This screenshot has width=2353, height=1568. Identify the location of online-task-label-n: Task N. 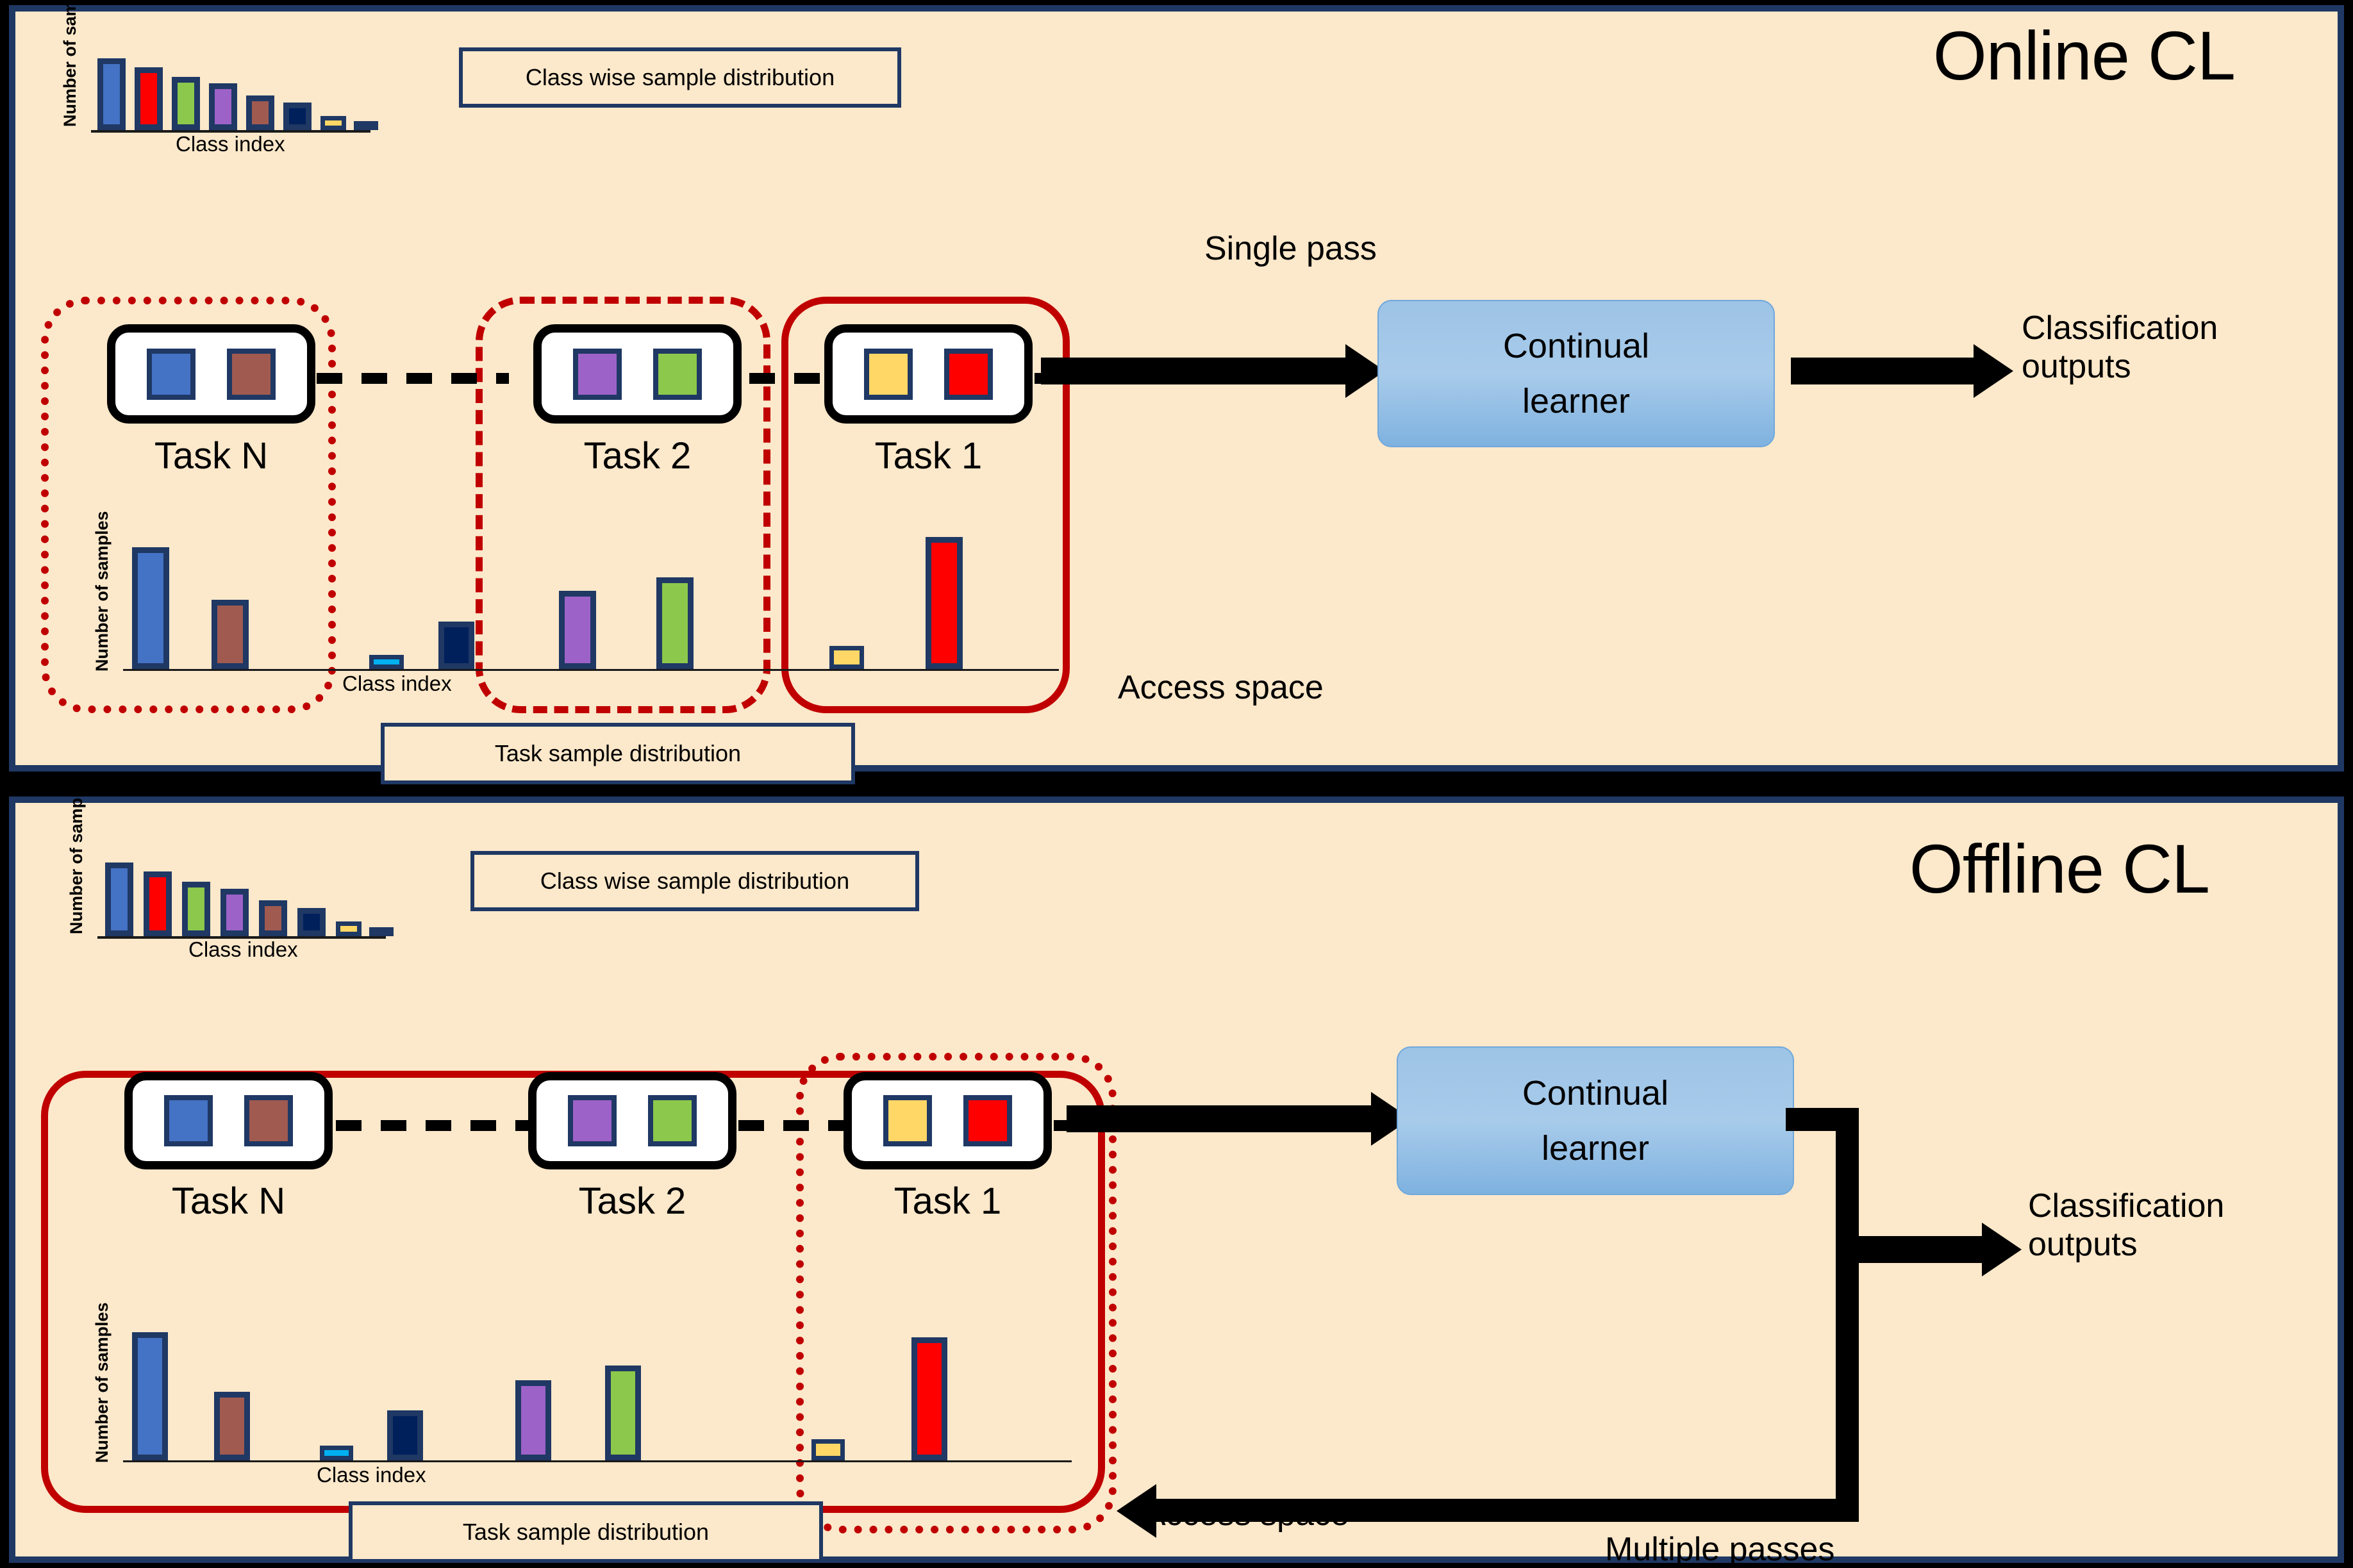
(212, 456).